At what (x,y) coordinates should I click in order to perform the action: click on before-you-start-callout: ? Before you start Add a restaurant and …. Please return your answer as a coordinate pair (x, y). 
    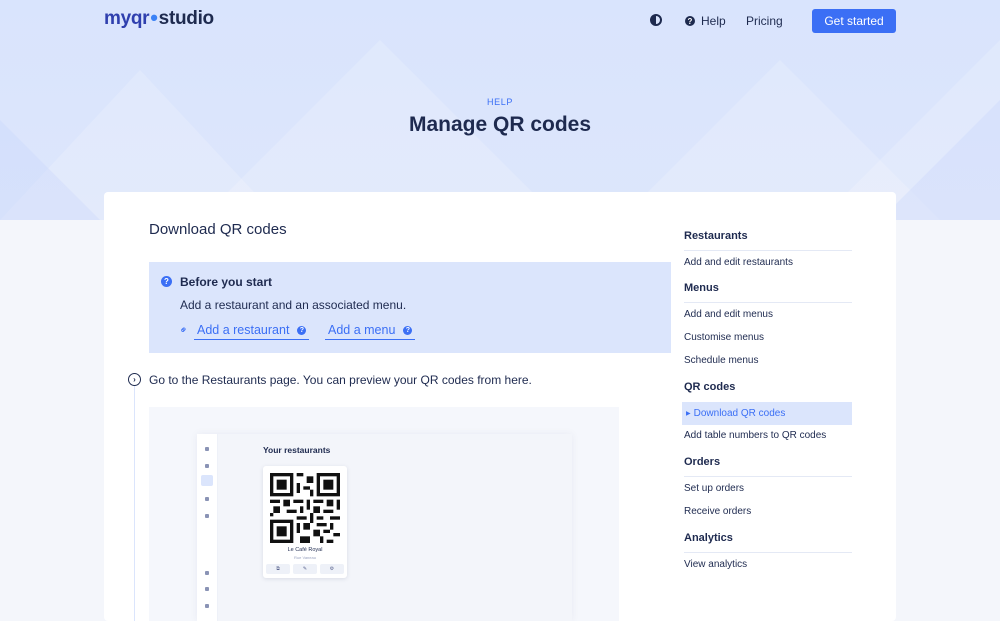
    Looking at the image, I should click on (410, 307).